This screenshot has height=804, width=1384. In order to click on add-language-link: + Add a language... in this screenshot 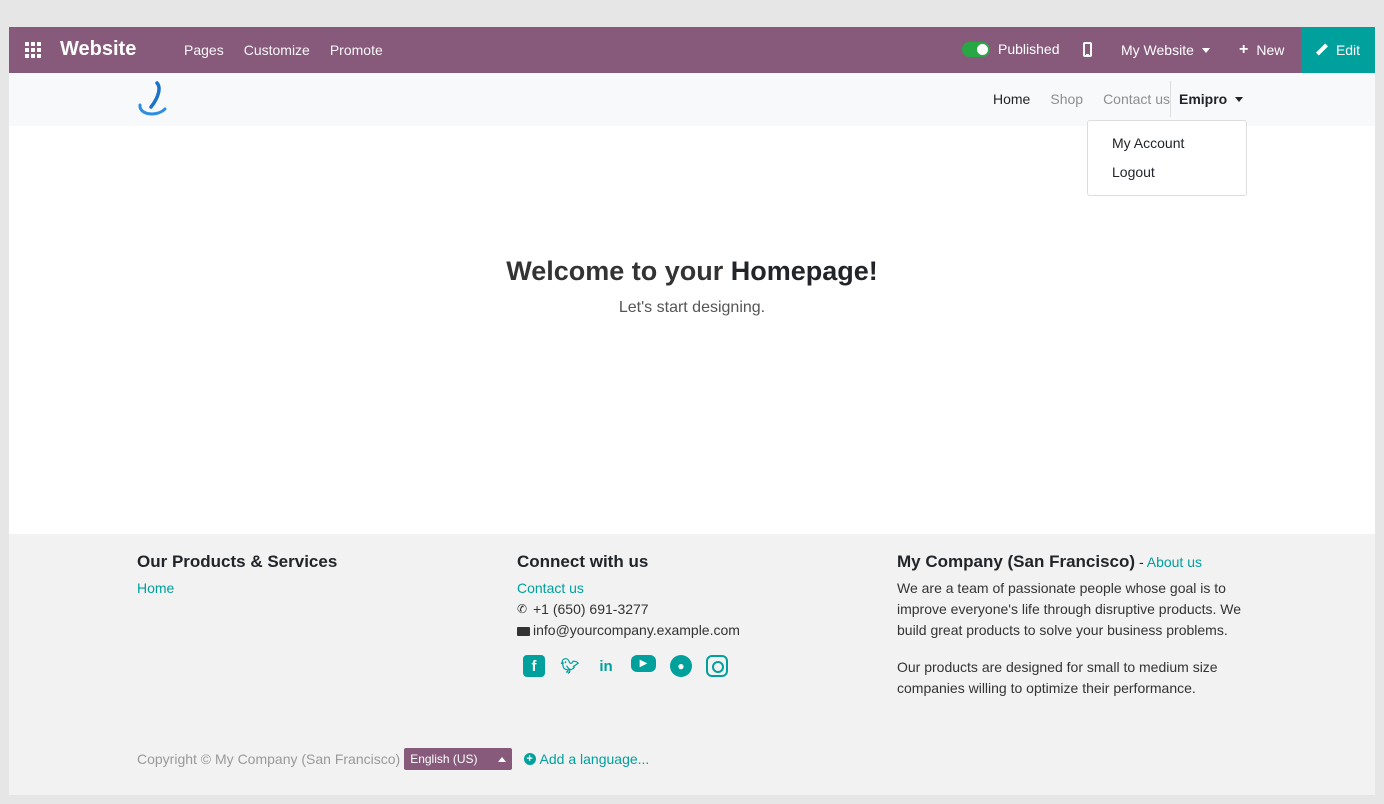, I will do `click(586, 759)`.